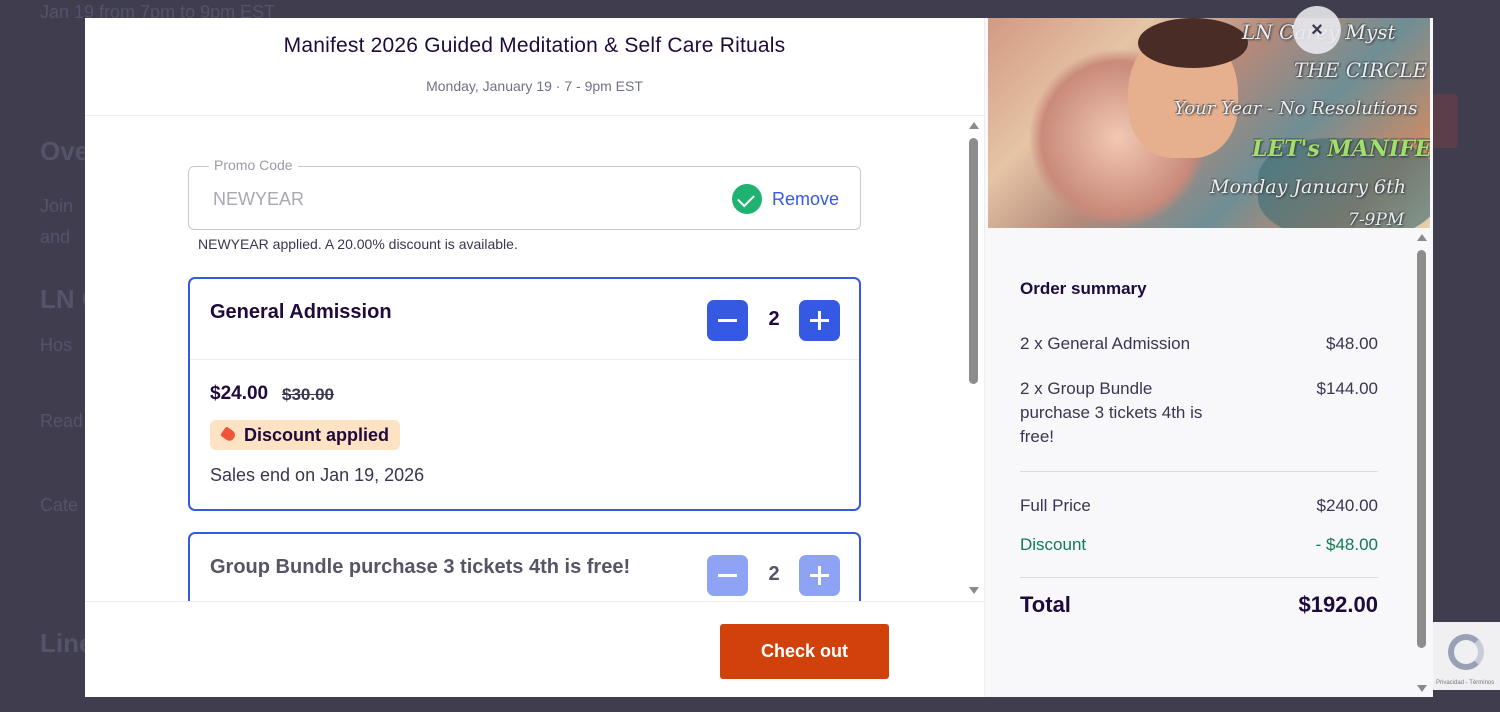  Describe the element at coordinates (1352, 343) in the screenshot. I see `summary-item-amount: $48.00` at that location.